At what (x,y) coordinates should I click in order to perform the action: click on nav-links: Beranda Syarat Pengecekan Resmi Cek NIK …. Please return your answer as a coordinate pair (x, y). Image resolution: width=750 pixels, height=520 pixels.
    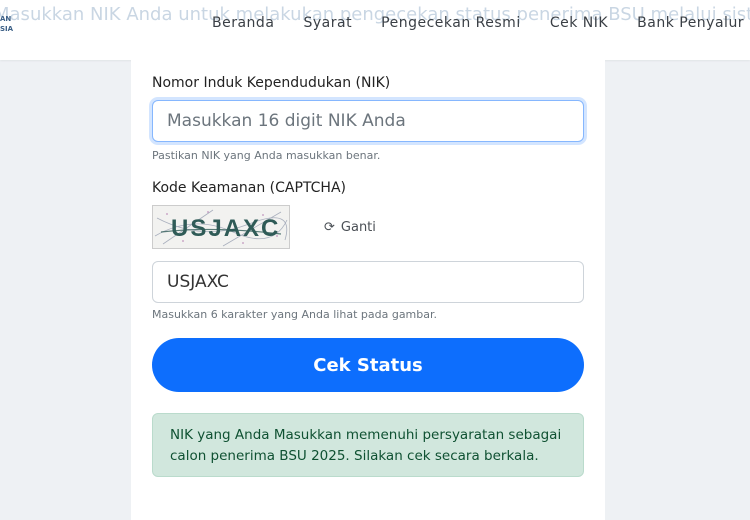
    Looking at the image, I should click on (481, 21).